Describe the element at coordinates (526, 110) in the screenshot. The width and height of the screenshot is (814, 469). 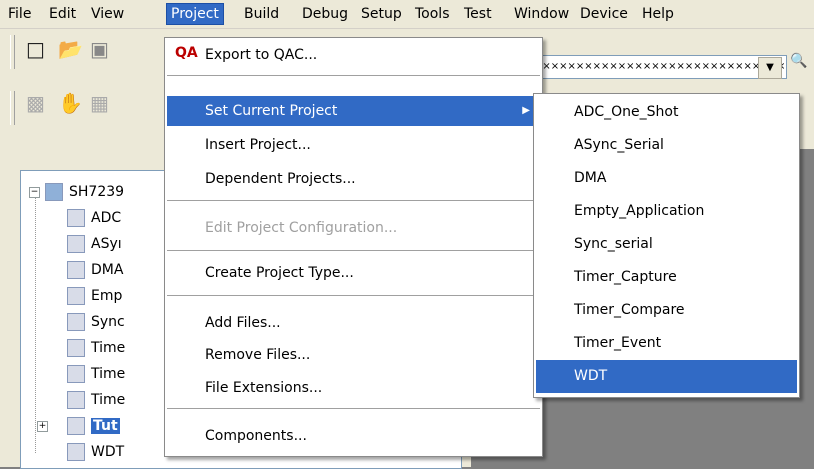
I see `submenu-arrow-icon: ▶` at that location.